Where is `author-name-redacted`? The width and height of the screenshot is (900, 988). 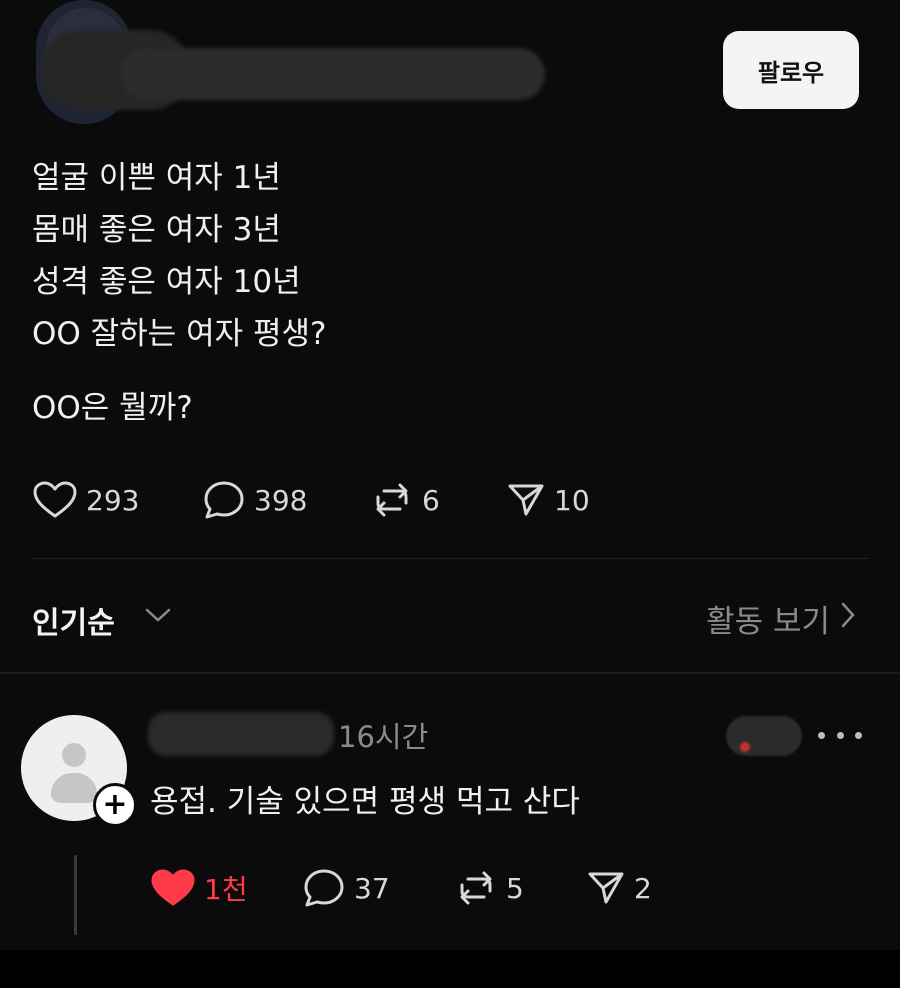
author-name-redacted is located at coordinates (332, 74).